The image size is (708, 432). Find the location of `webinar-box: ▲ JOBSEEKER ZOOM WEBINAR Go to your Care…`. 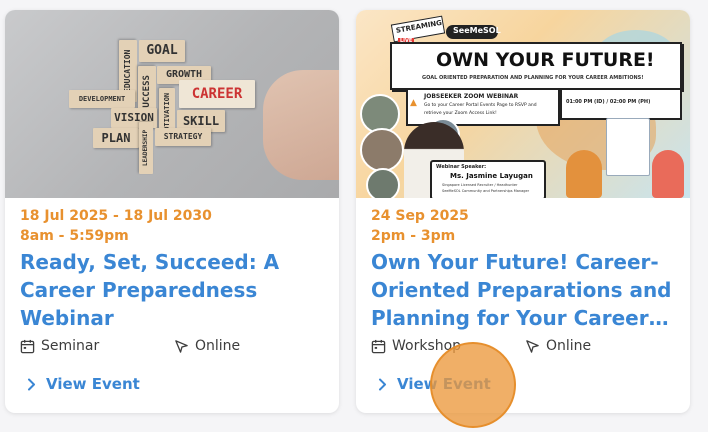

webinar-box: ▲ JOBSEEKER ZOOM WEBINAR Go to your Care… is located at coordinates (483, 107).